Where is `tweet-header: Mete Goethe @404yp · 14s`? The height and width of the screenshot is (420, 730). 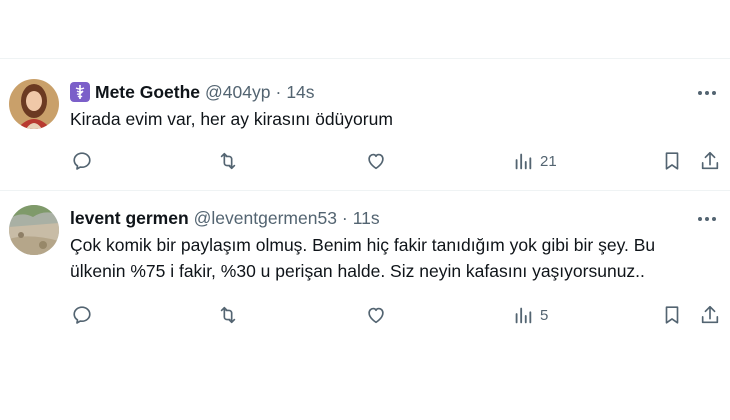
tweet-header: Mete Goethe @404yp · 14s is located at coordinates (192, 92).